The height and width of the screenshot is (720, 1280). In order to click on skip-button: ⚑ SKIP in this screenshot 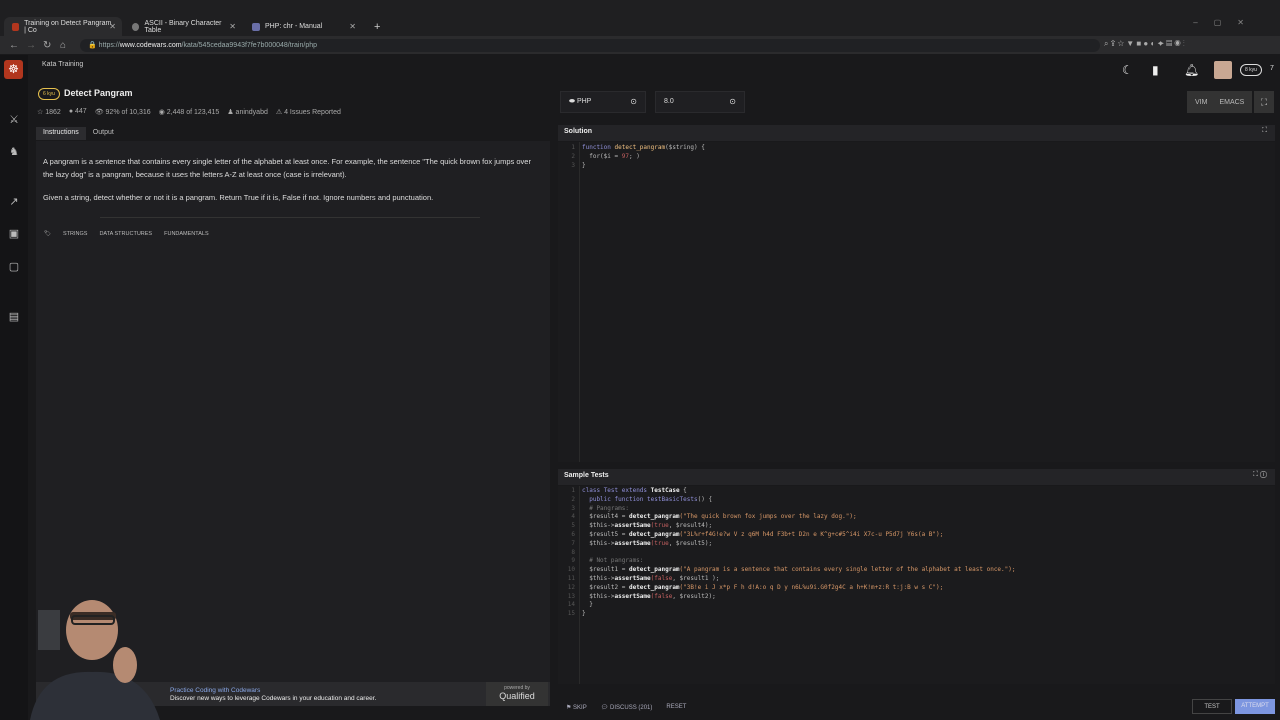, I will do `click(576, 707)`.